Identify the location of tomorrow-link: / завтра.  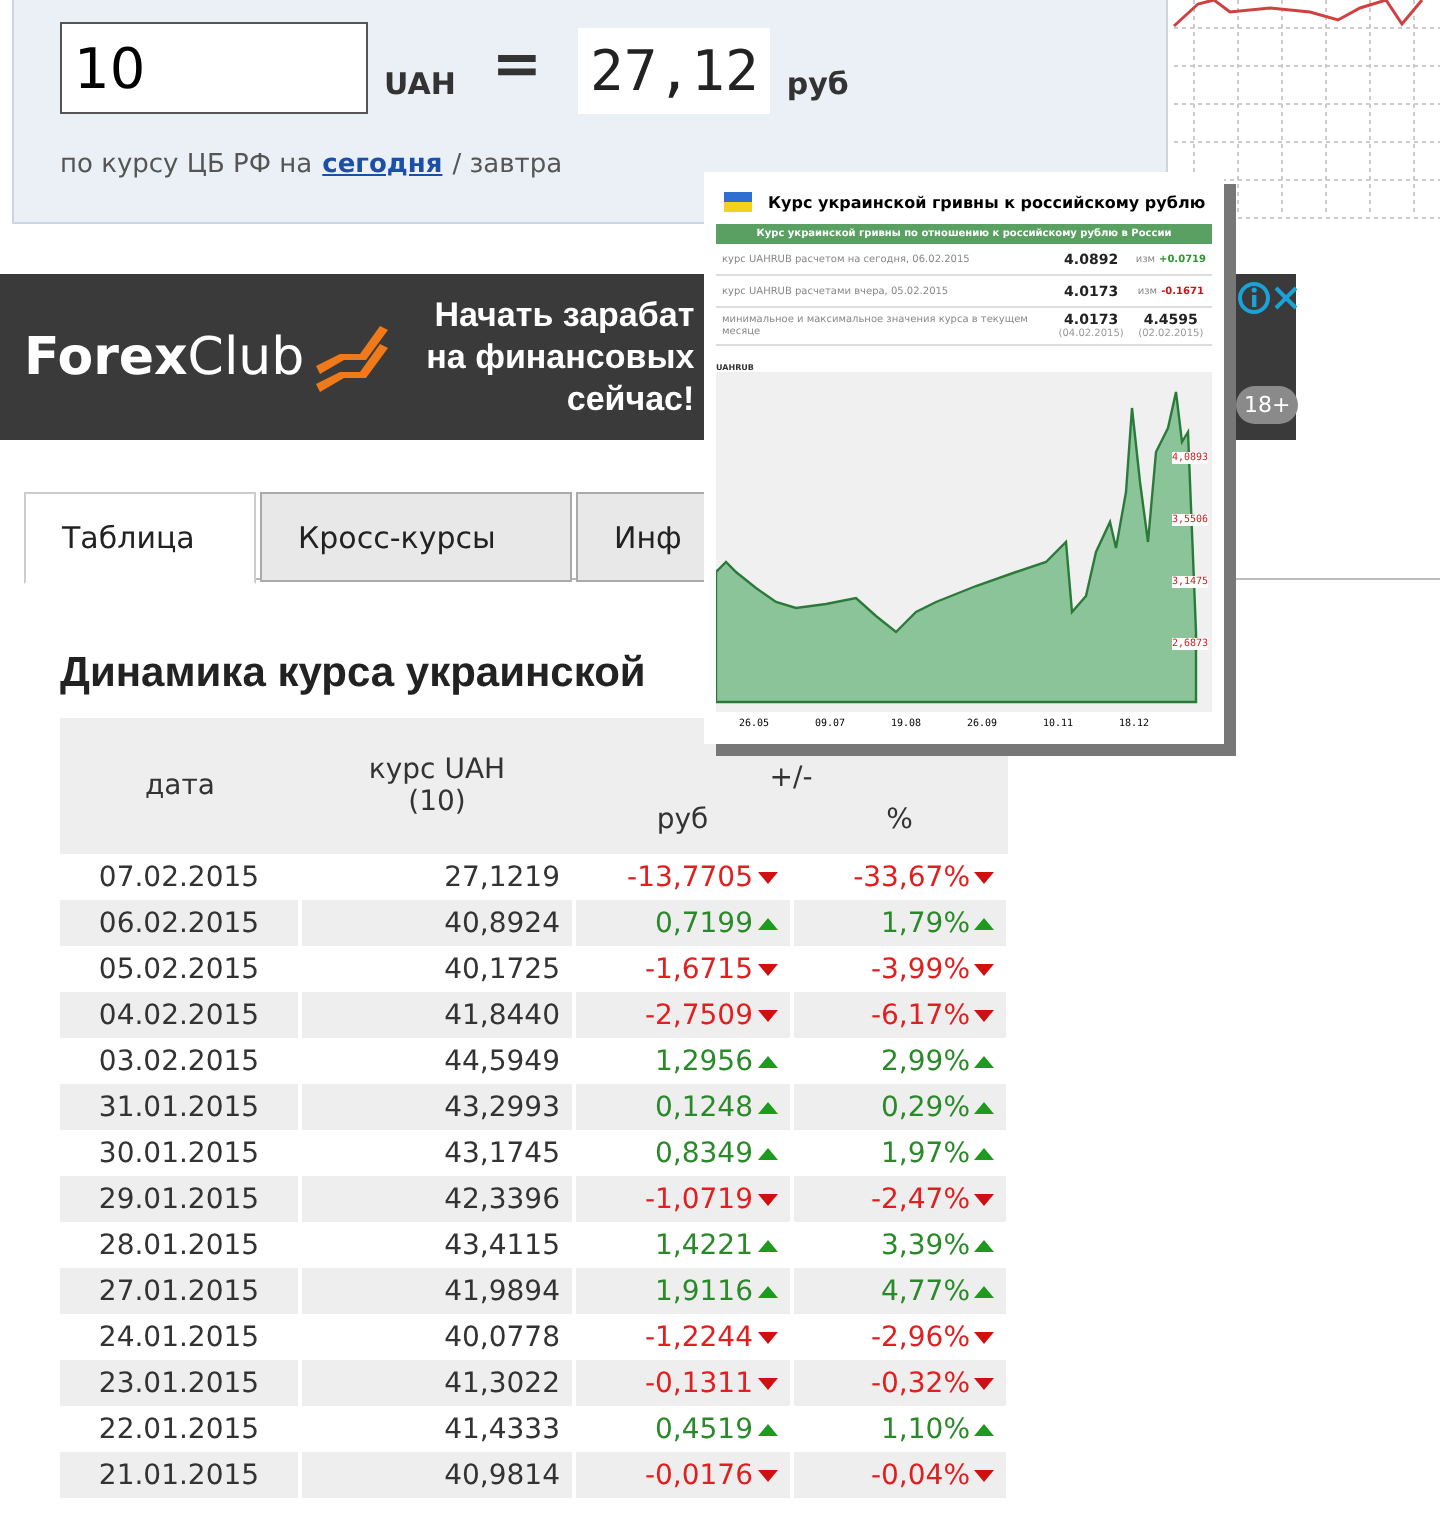
(507, 165).